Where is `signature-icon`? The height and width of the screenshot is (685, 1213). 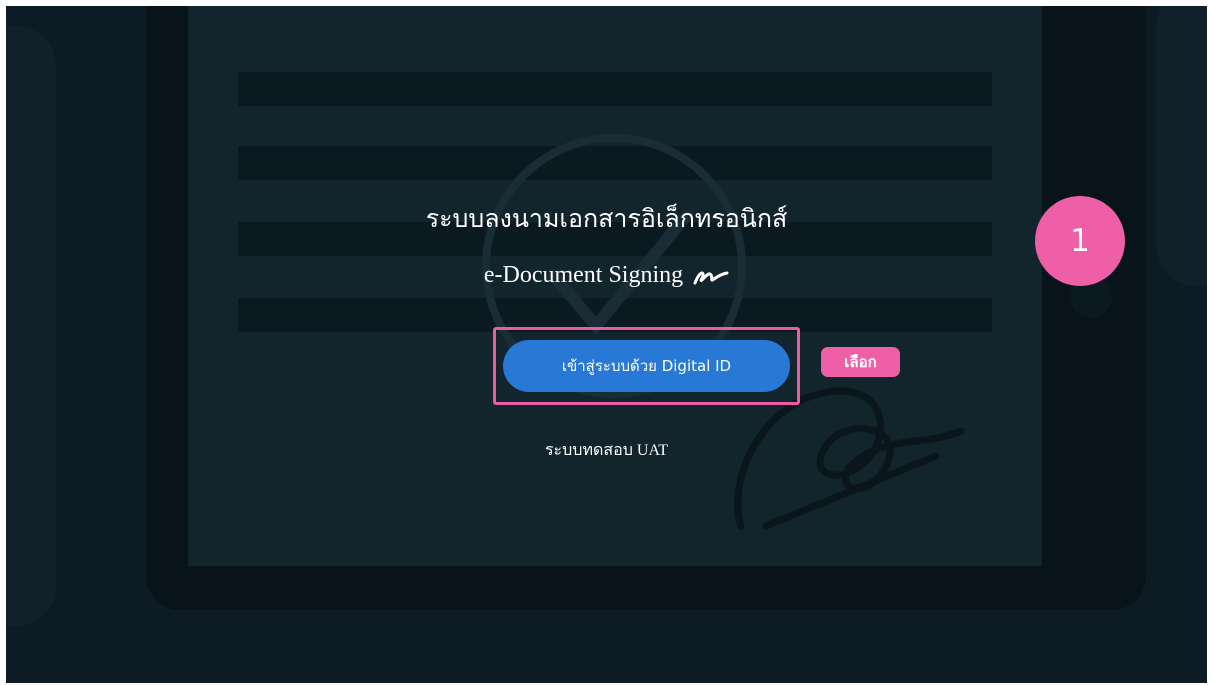 signature-icon is located at coordinates (711, 278).